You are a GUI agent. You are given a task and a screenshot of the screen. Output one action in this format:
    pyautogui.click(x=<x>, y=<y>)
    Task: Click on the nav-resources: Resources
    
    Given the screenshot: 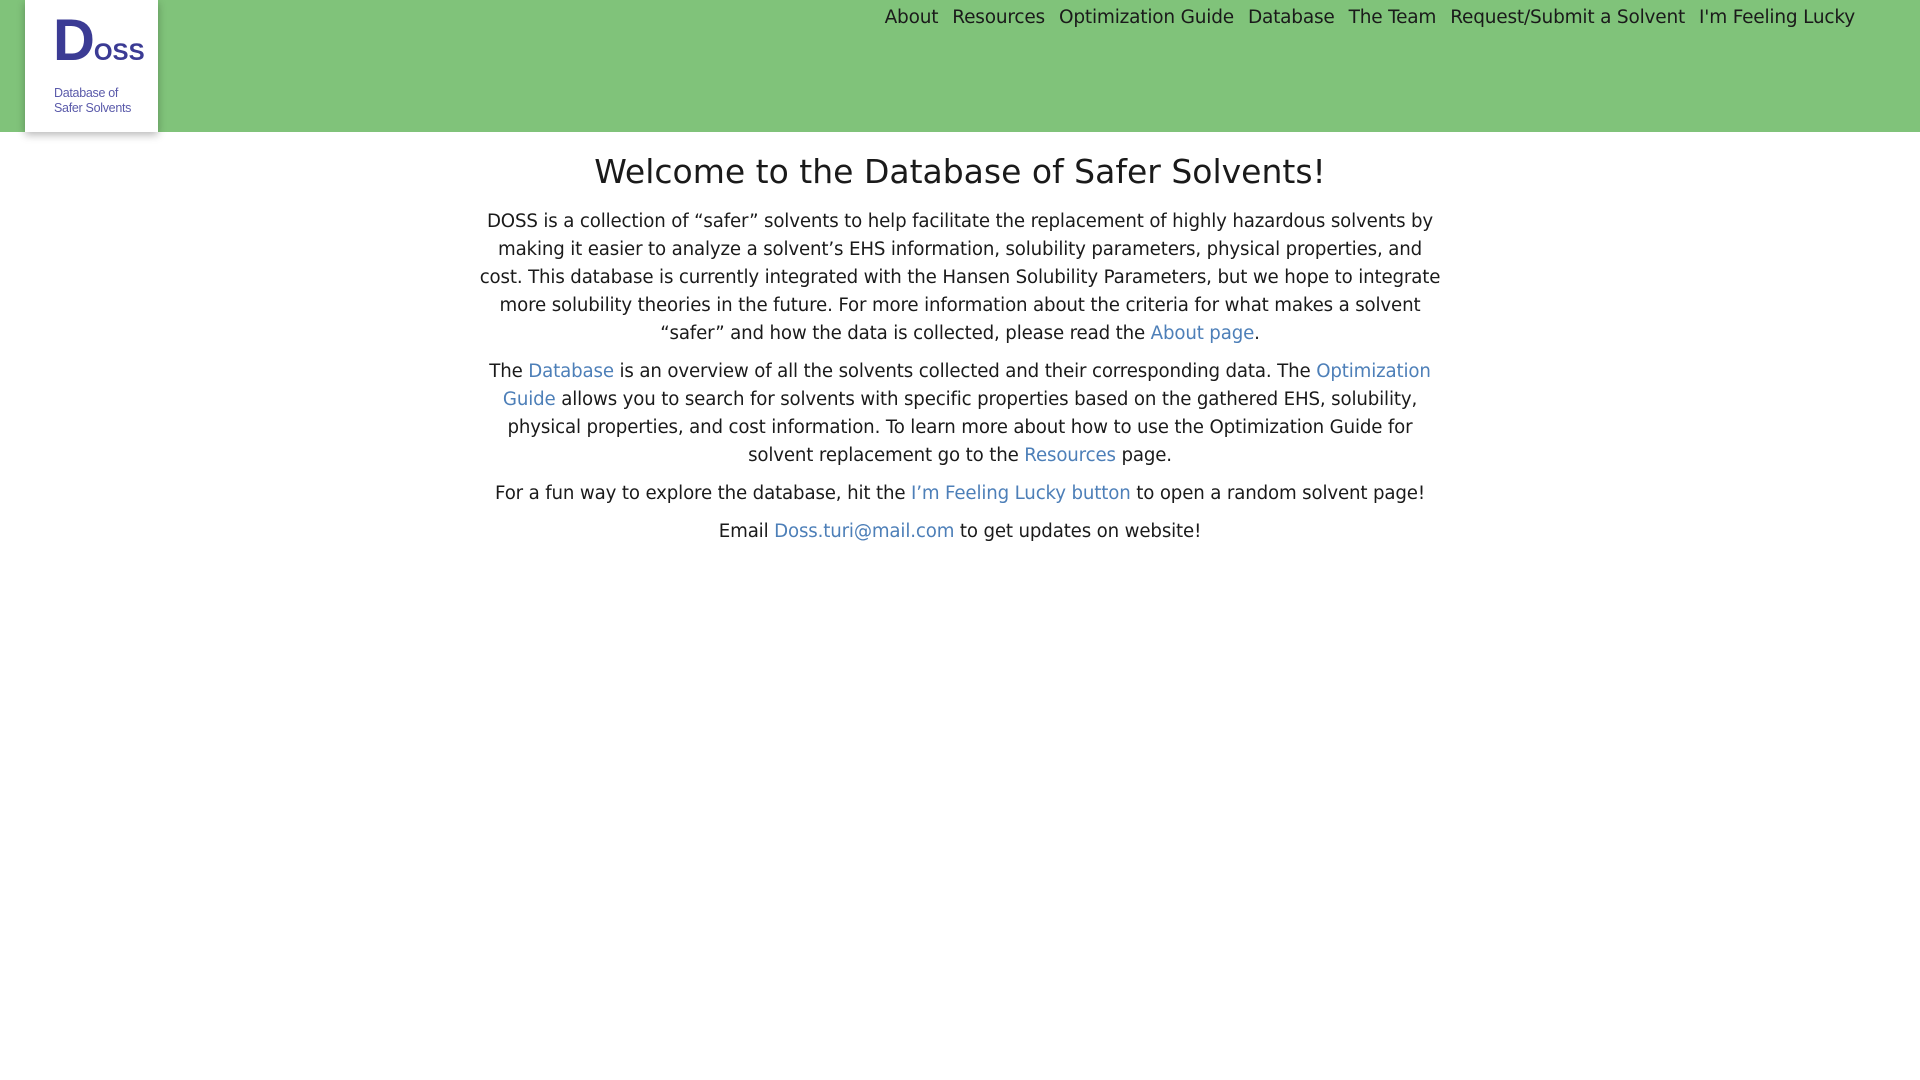 What is the action you would take?
    pyautogui.click(x=998, y=18)
    